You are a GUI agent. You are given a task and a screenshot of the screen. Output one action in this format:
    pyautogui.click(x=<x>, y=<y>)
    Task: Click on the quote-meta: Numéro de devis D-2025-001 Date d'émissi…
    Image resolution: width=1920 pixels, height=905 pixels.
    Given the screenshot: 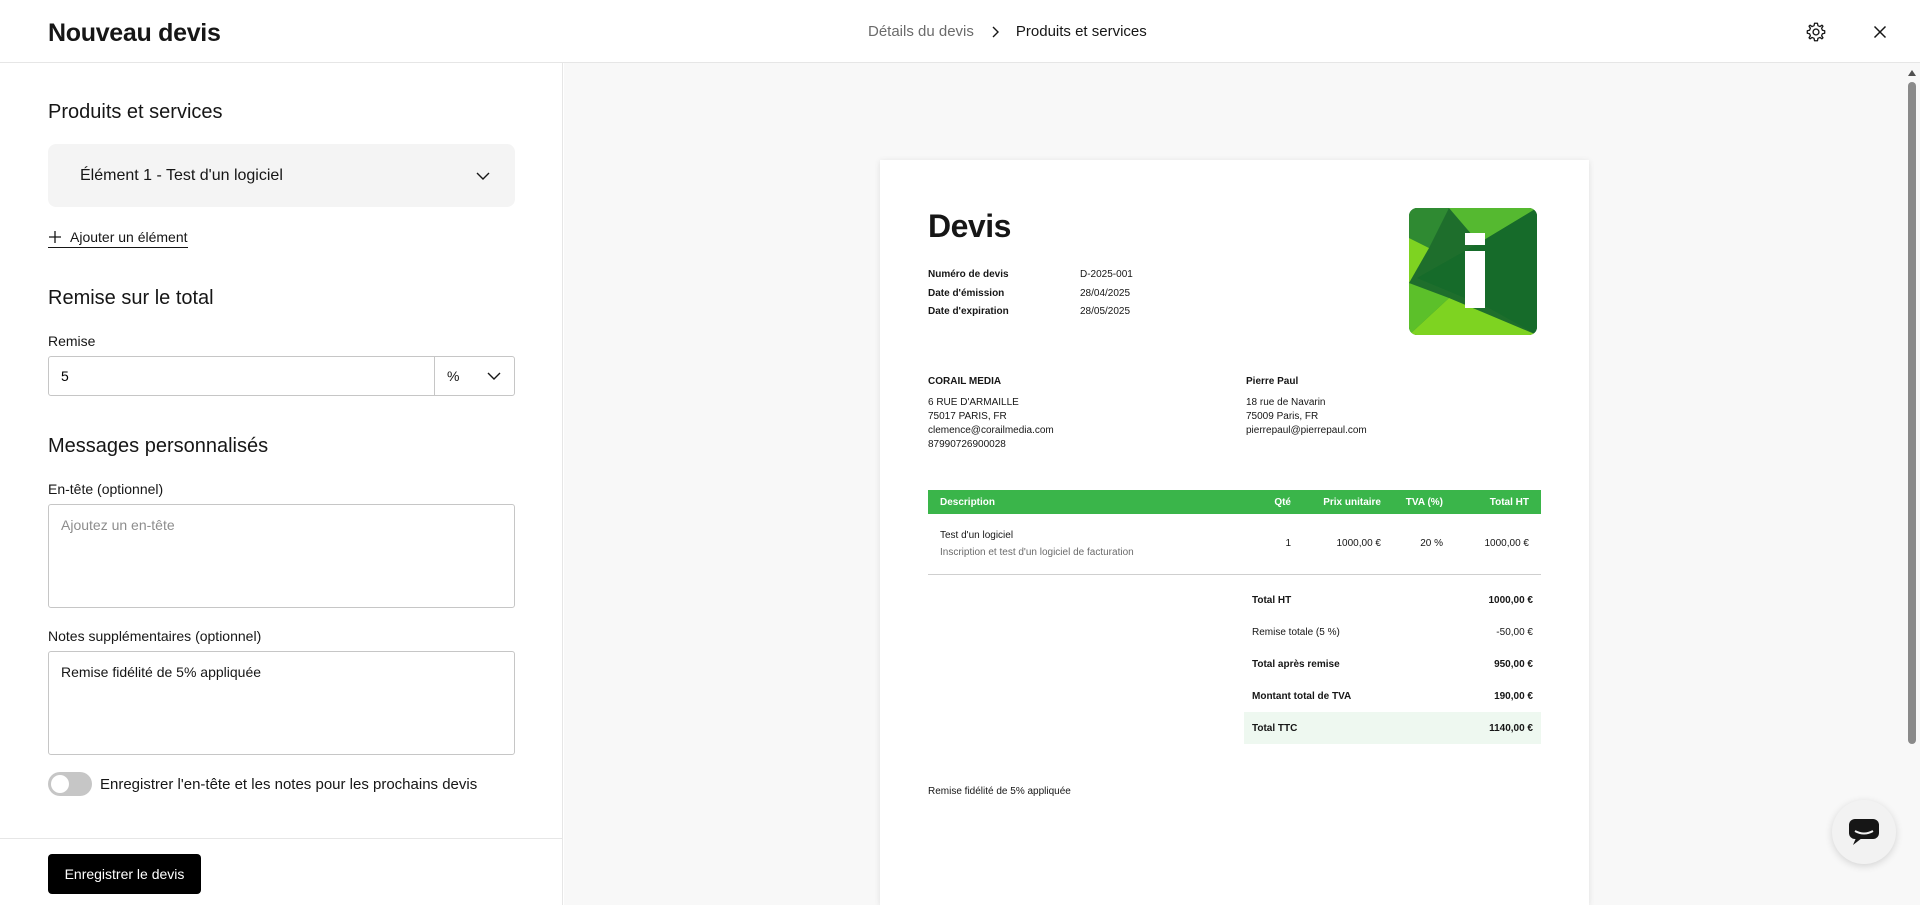 What is the action you would take?
    pyautogui.click(x=1030, y=294)
    